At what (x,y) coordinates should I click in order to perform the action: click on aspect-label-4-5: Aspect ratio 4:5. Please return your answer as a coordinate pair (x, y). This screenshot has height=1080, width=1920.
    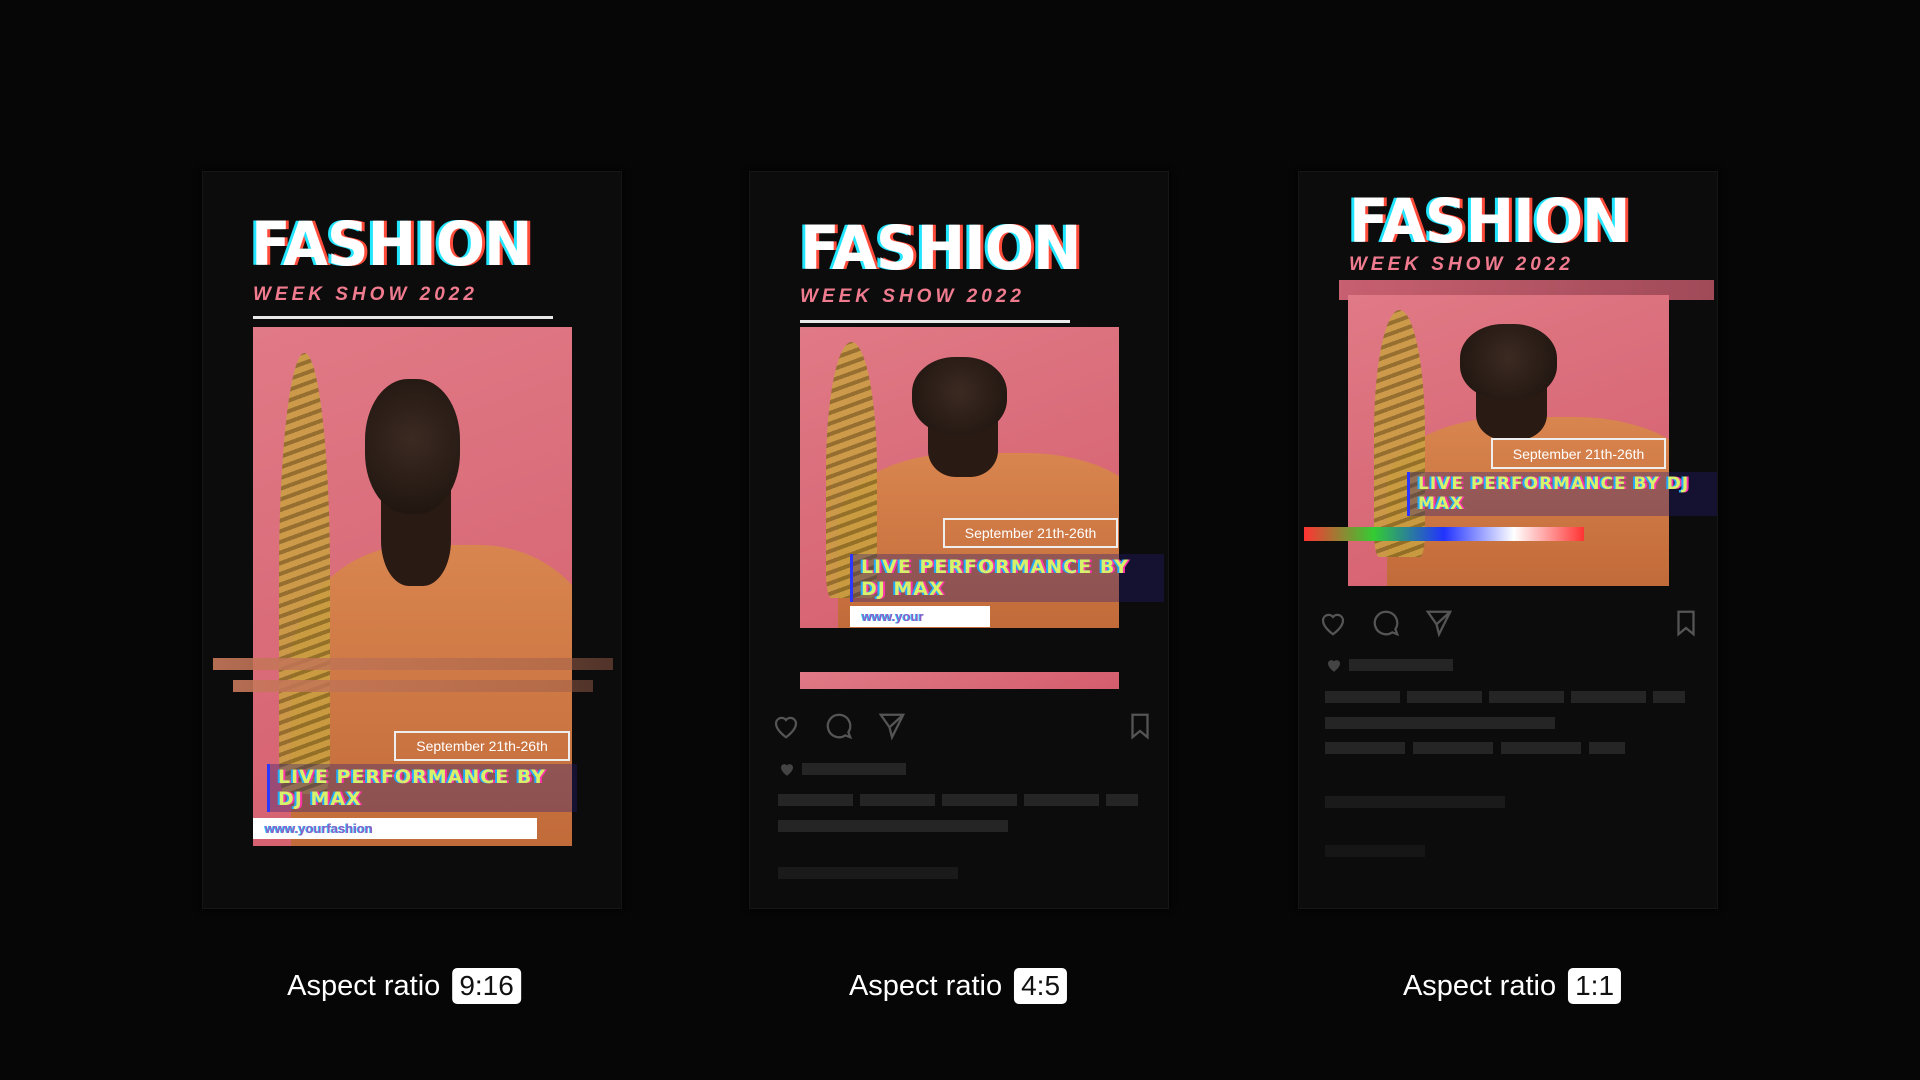
    Looking at the image, I should click on (958, 986).